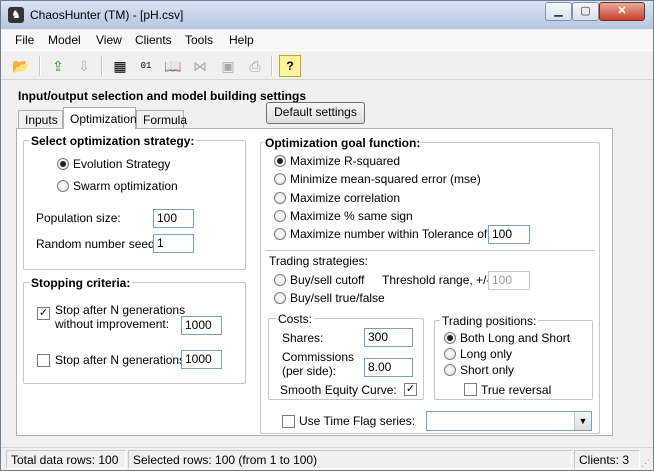 This screenshot has height=471, width=654. Describe the element at coordinates (515, 338) in the screenshot. I see `both-long-short-label: Both Long and Short` at that location.